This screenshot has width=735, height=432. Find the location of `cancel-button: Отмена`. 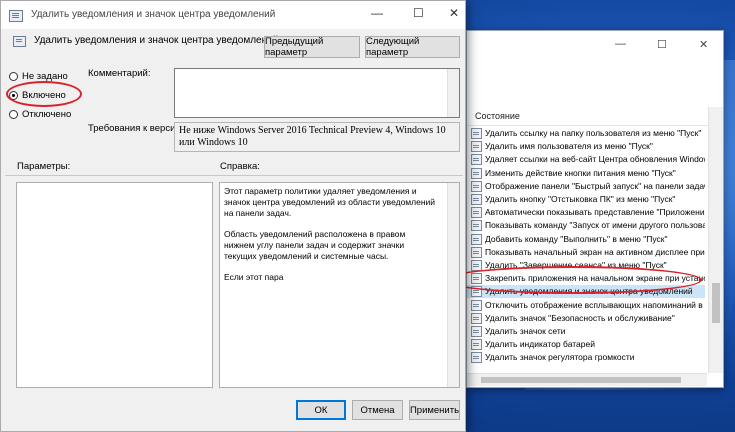

cancel-button: Отмена is located at coordinates (377, 410).